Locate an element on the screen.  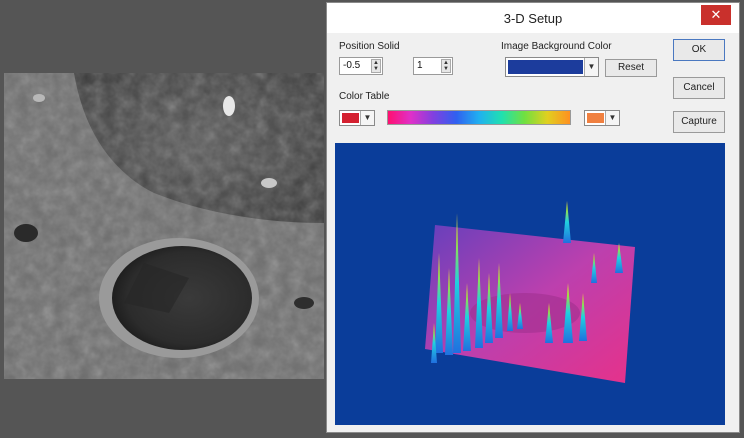
capture-button: Capture is located at coordinates (699, 122).